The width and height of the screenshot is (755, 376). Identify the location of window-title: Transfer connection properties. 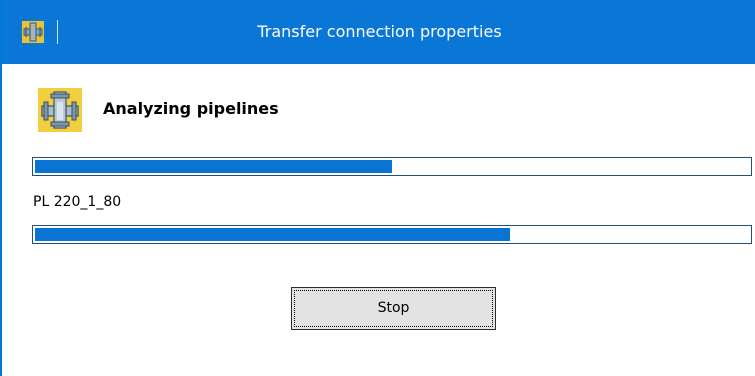
(379, 31).